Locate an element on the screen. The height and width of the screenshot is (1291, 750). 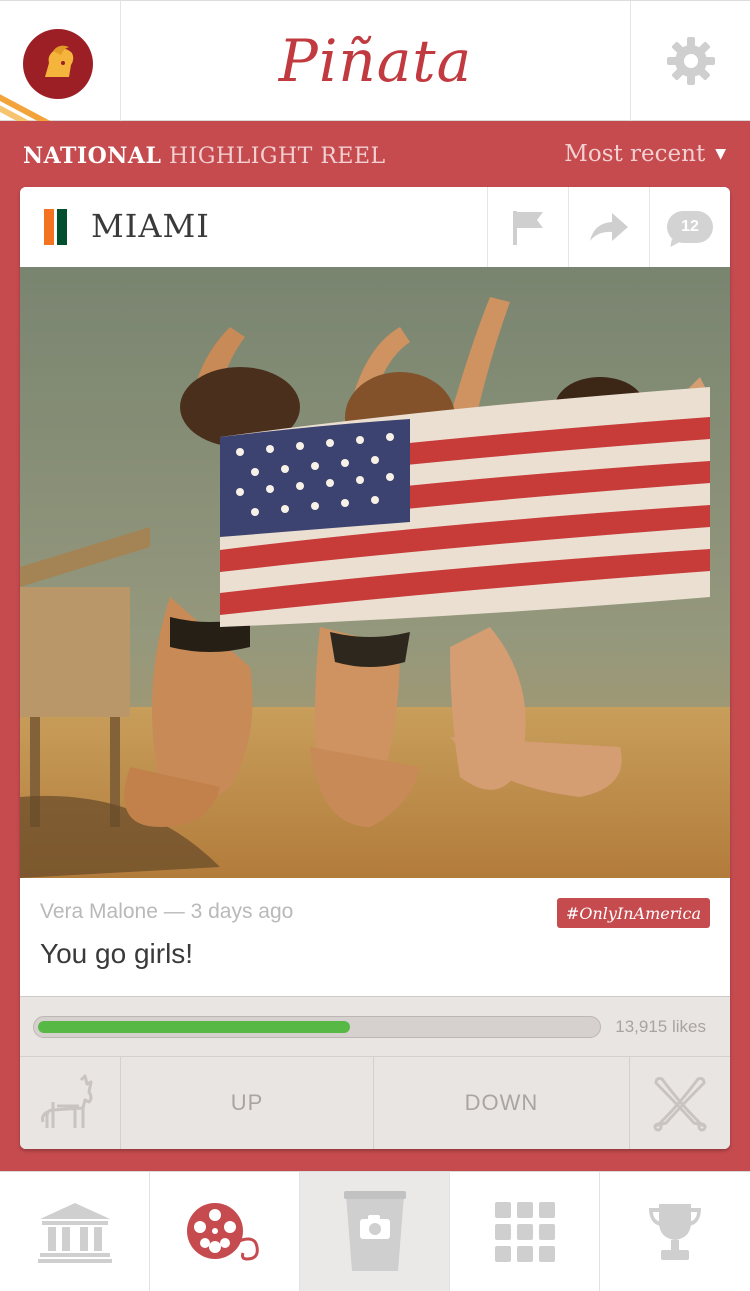
report-button is located at coordinates (527, 227).